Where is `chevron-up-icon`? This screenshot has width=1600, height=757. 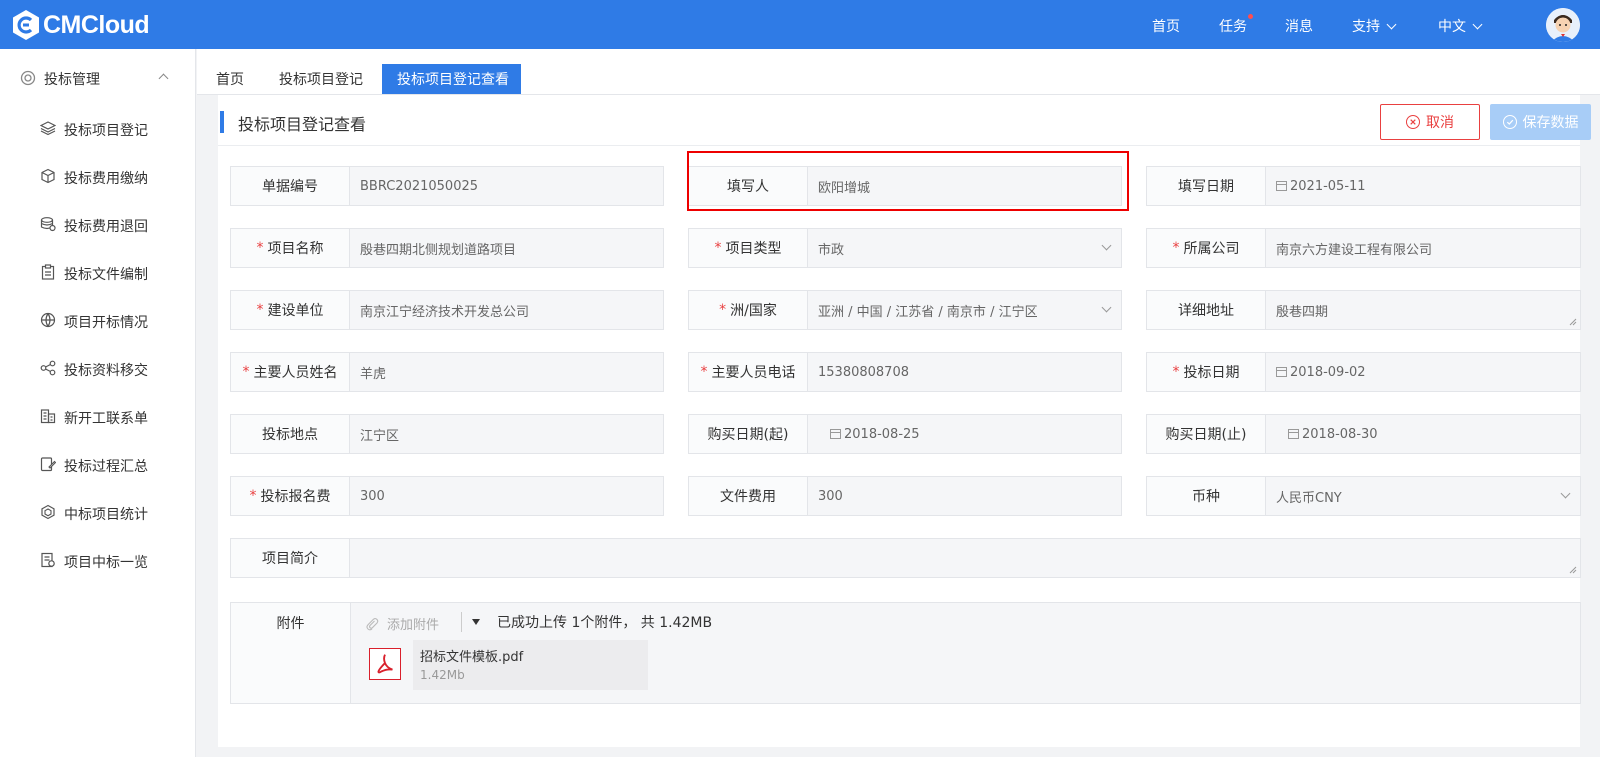 chevron-up-icon is located at coordinates (163, 78).